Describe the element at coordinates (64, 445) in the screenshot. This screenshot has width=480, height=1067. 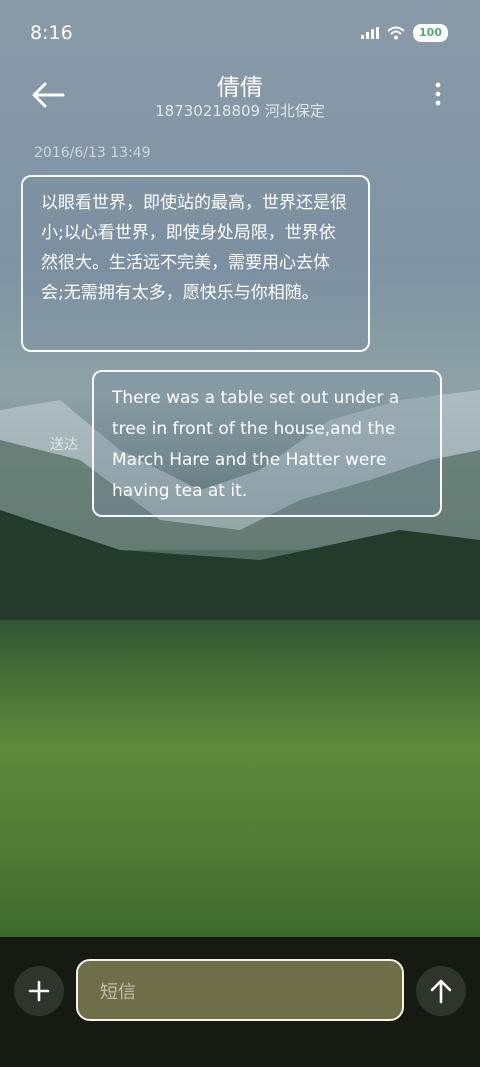
I see `delivery-status: 送达` at that location.